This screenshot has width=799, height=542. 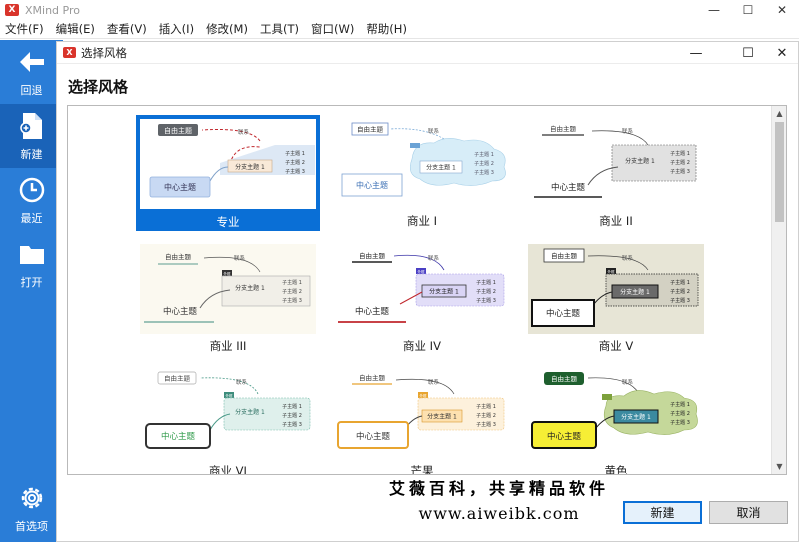 What do you see at coordinates (422, 346) in the screenshot?
I see `style-caption: 商业 IV` at bounding box center [422, 346].